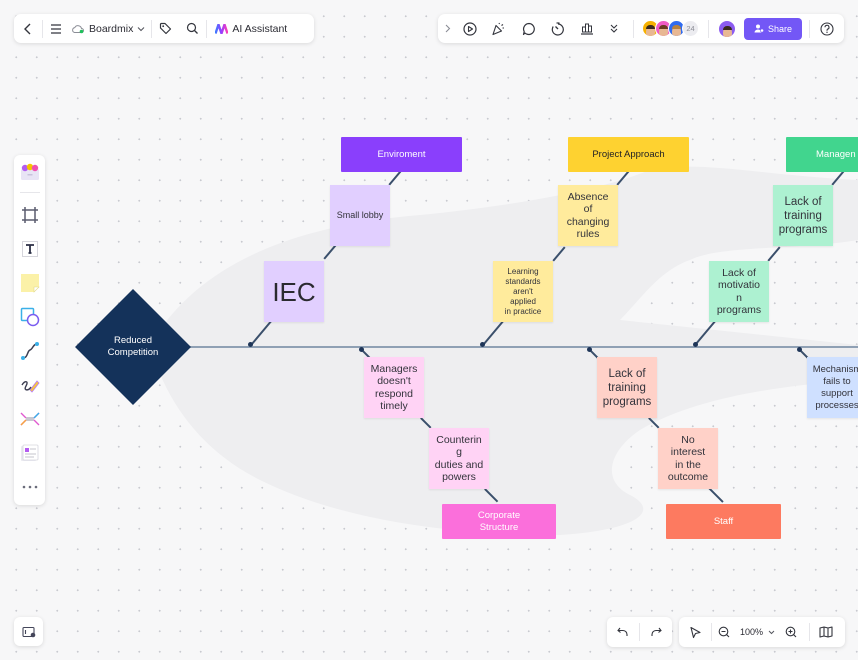 This screenshot has height=660, width=858. I want to click on fishbone-spine, so click(522, 347).